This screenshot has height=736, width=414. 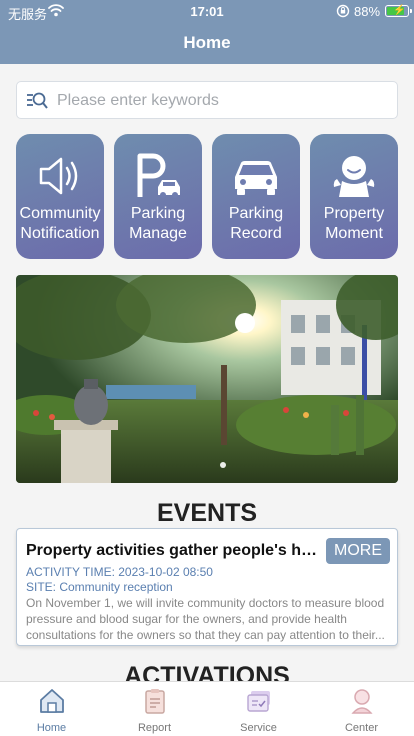 What do you see at coordinates (58, 176) in the screenshot?
I see `speaker-icon` at bounding box center [58, 176].